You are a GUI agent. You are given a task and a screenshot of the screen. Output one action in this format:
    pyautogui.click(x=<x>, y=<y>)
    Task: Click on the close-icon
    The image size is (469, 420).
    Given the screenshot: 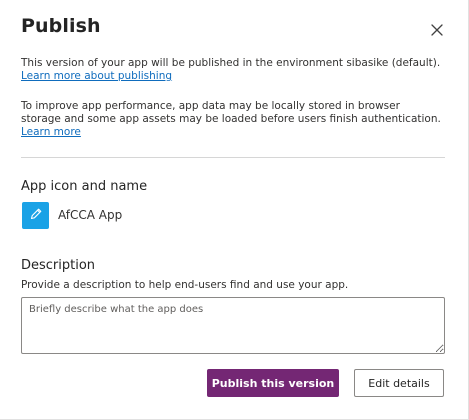 What is the action you would take?
    pyautogui.click(x=437, y=30)
    